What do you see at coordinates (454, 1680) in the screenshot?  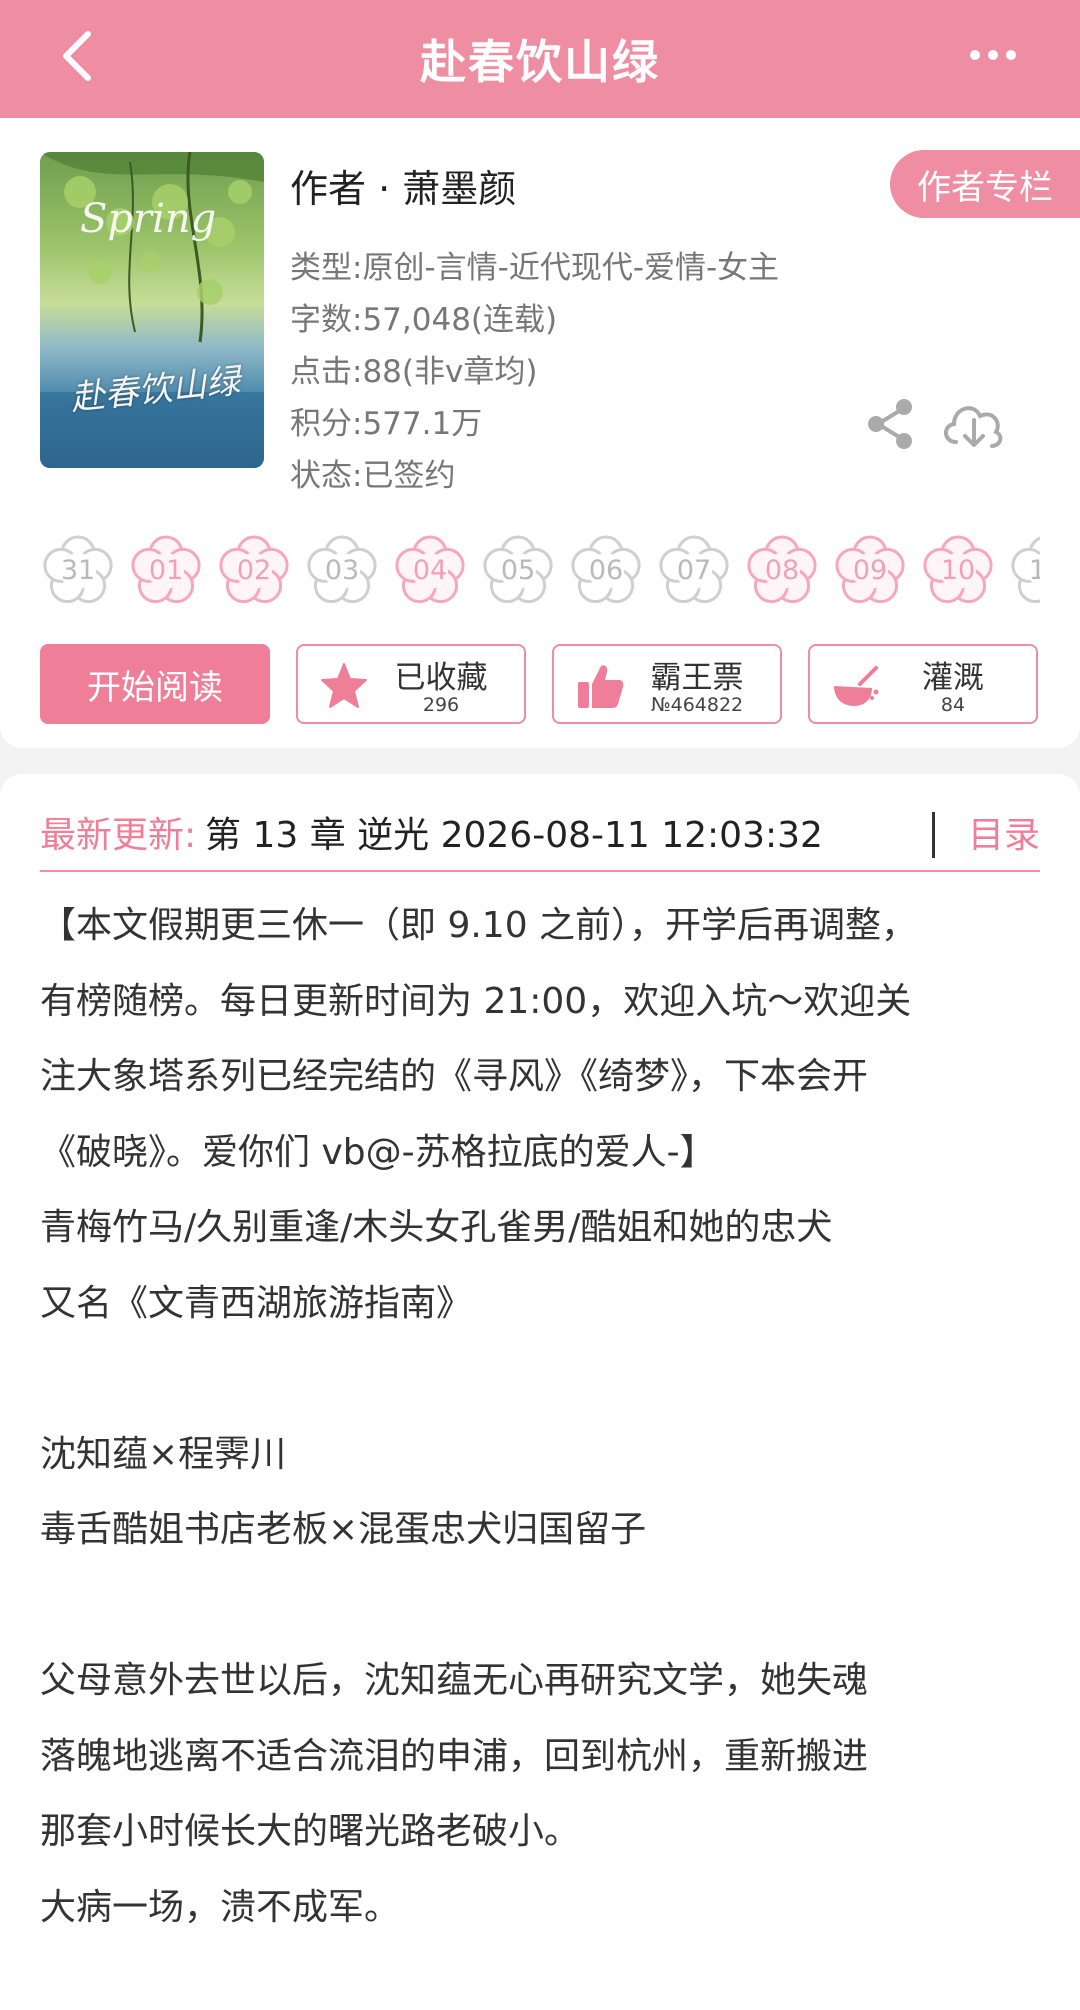 I see `description-line: 父母意外去世以后，沈知蕴无心再研究文学，她失魂` at bounding box center [454, 1680].